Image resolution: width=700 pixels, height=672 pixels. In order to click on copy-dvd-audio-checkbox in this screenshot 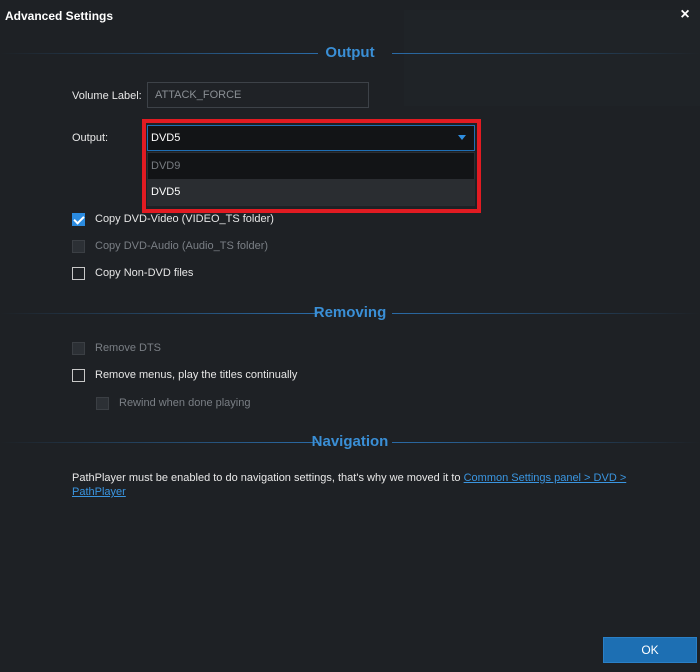, I will do `click(78, 246)`.